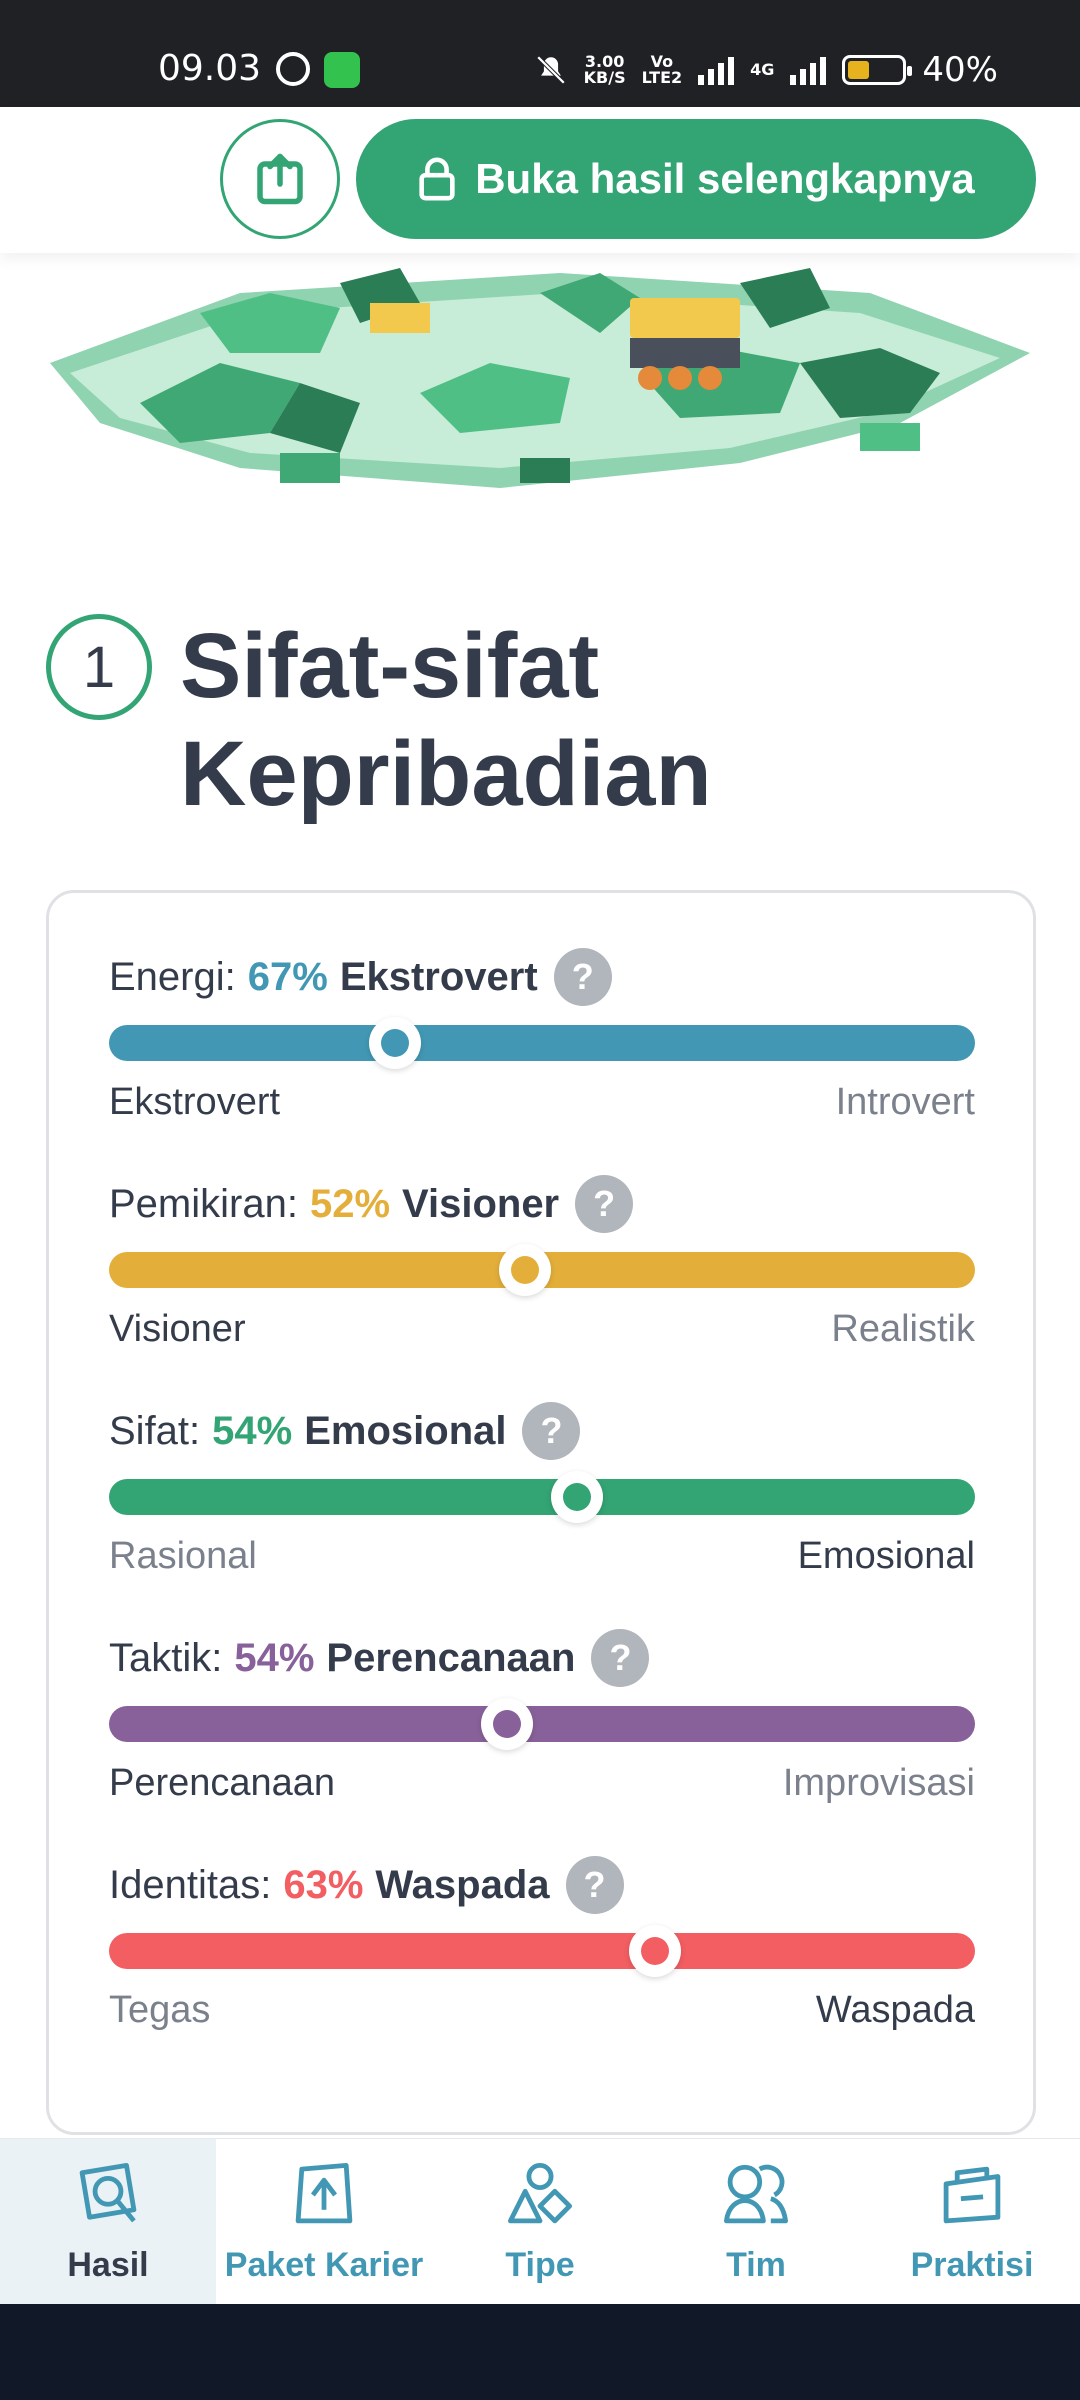  Describe the element at coordinates (725, 178) in the screenshot. I see `unlock-label: Buka hasil selengkapnya` at that location.